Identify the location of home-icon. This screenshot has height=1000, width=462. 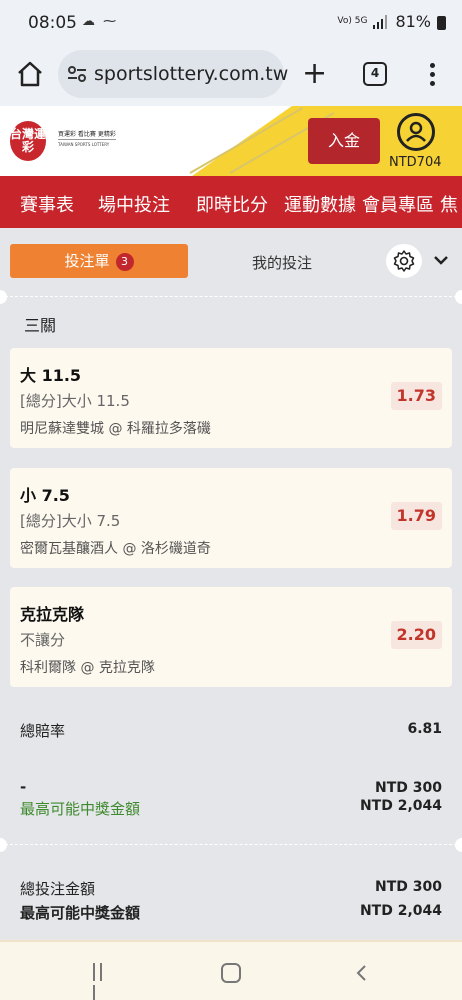
(30, 74).